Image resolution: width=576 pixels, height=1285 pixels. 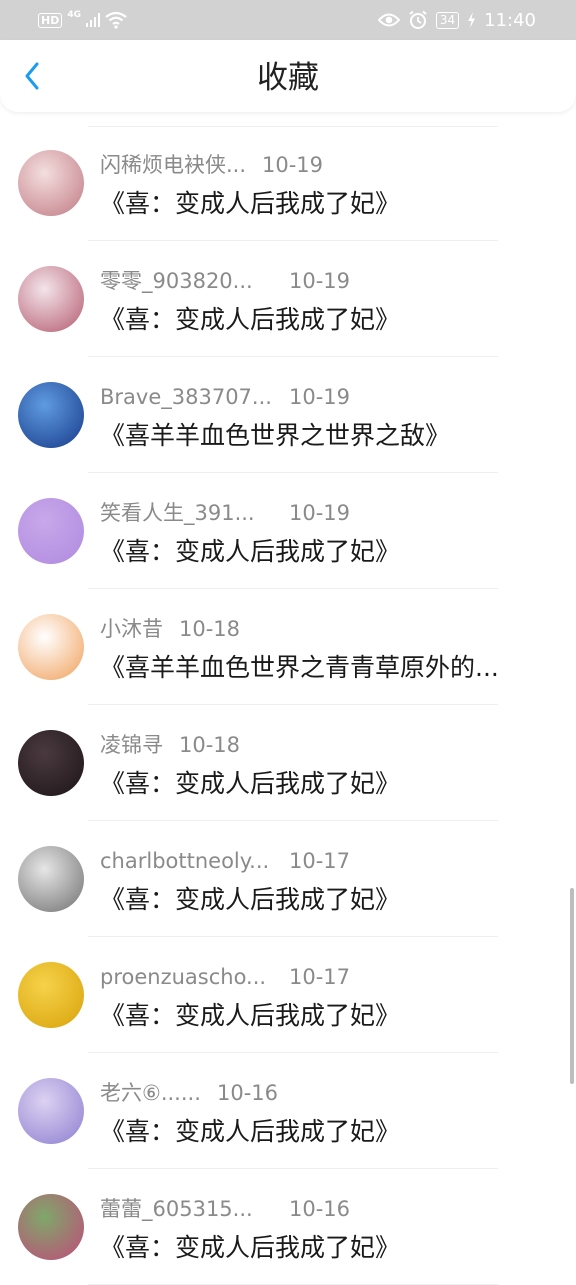 I want to click on list-item: charlbottneoly... 10-17 《喜：变成人后我成了妃》, so click(x=288, y=872).